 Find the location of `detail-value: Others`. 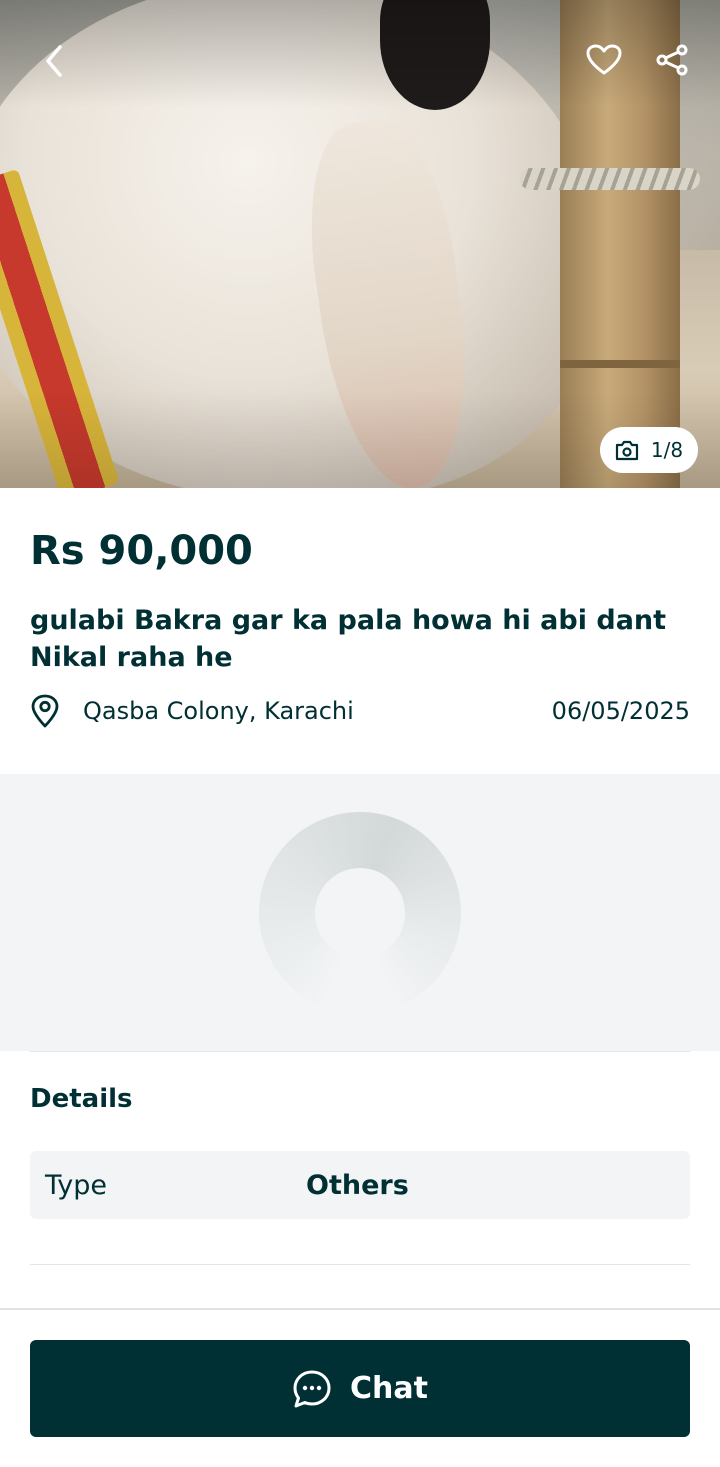

detail-value: Others is located at coordinates (357, 1185).